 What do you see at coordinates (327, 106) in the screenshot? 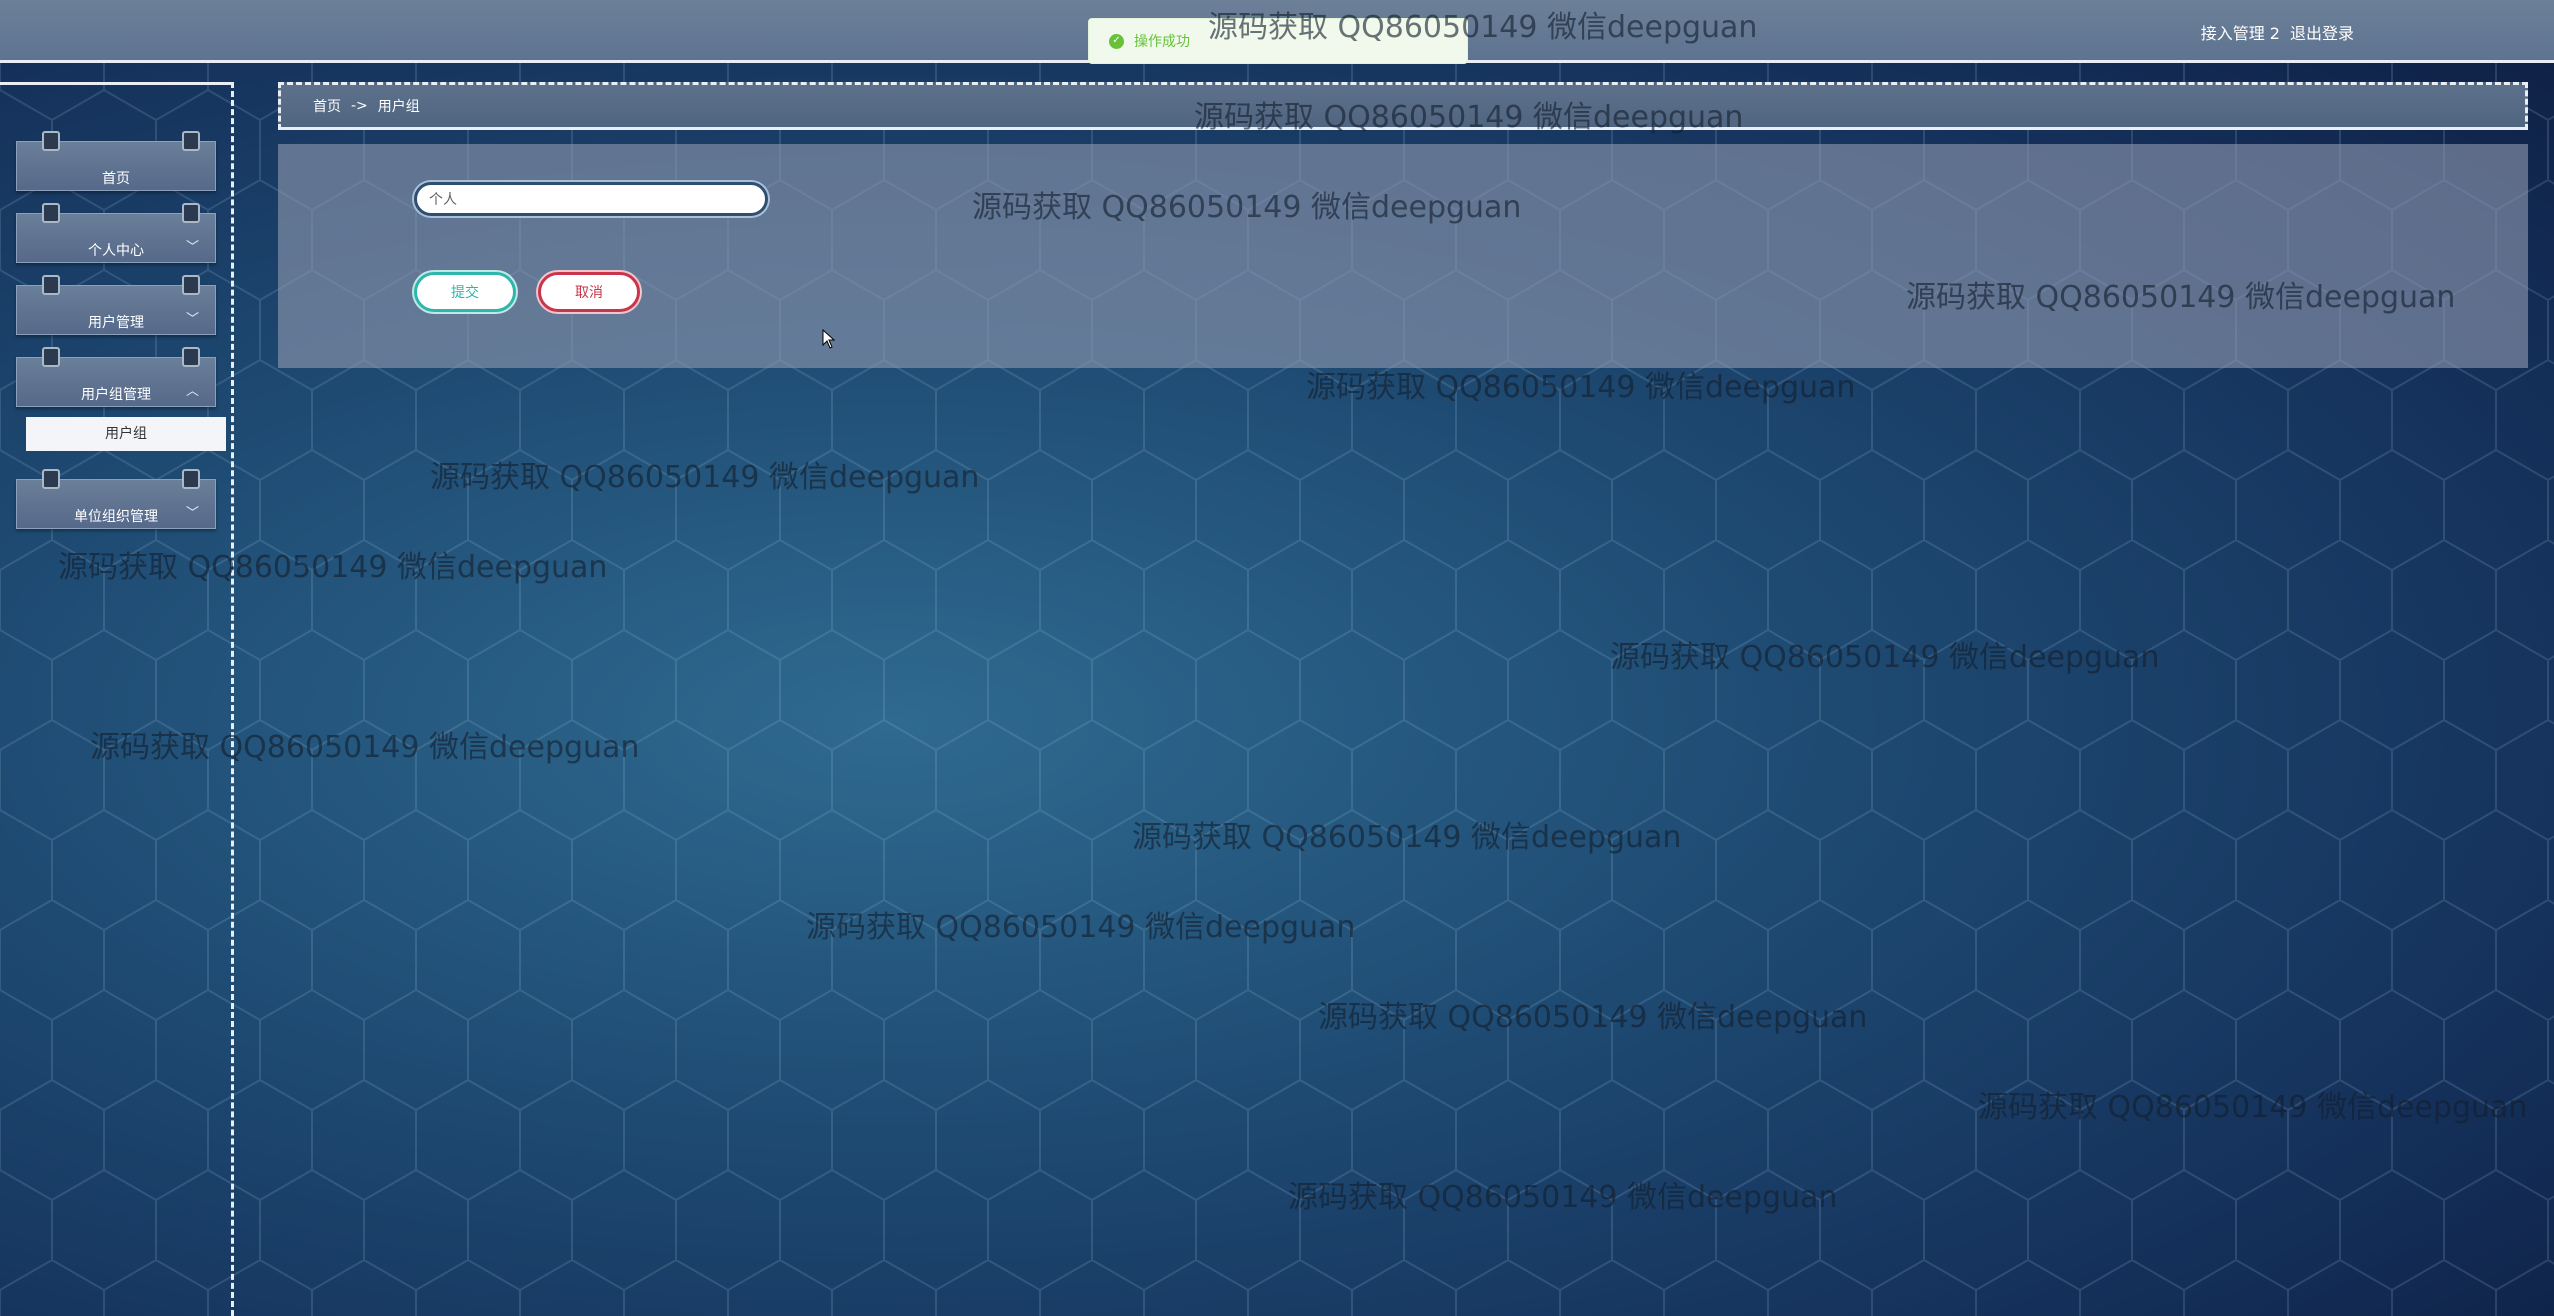
I see `breadcrumb-home-link: 首页` at bounding box center [327, 106].